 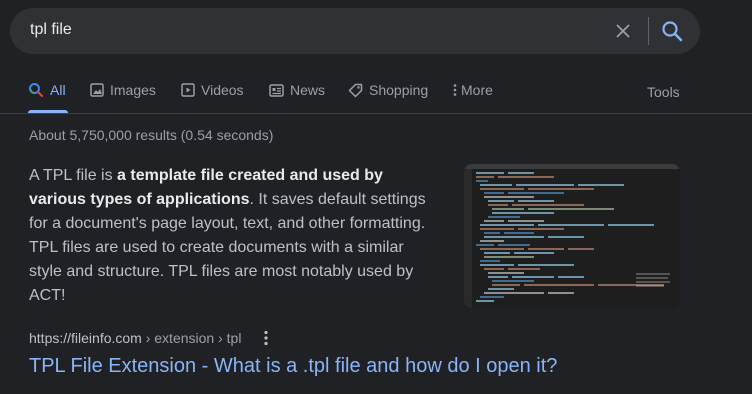 What do you see at coordinates (455, 90) in the screenshot?
I see `kebab-icon` at bounding box center [455, 90].